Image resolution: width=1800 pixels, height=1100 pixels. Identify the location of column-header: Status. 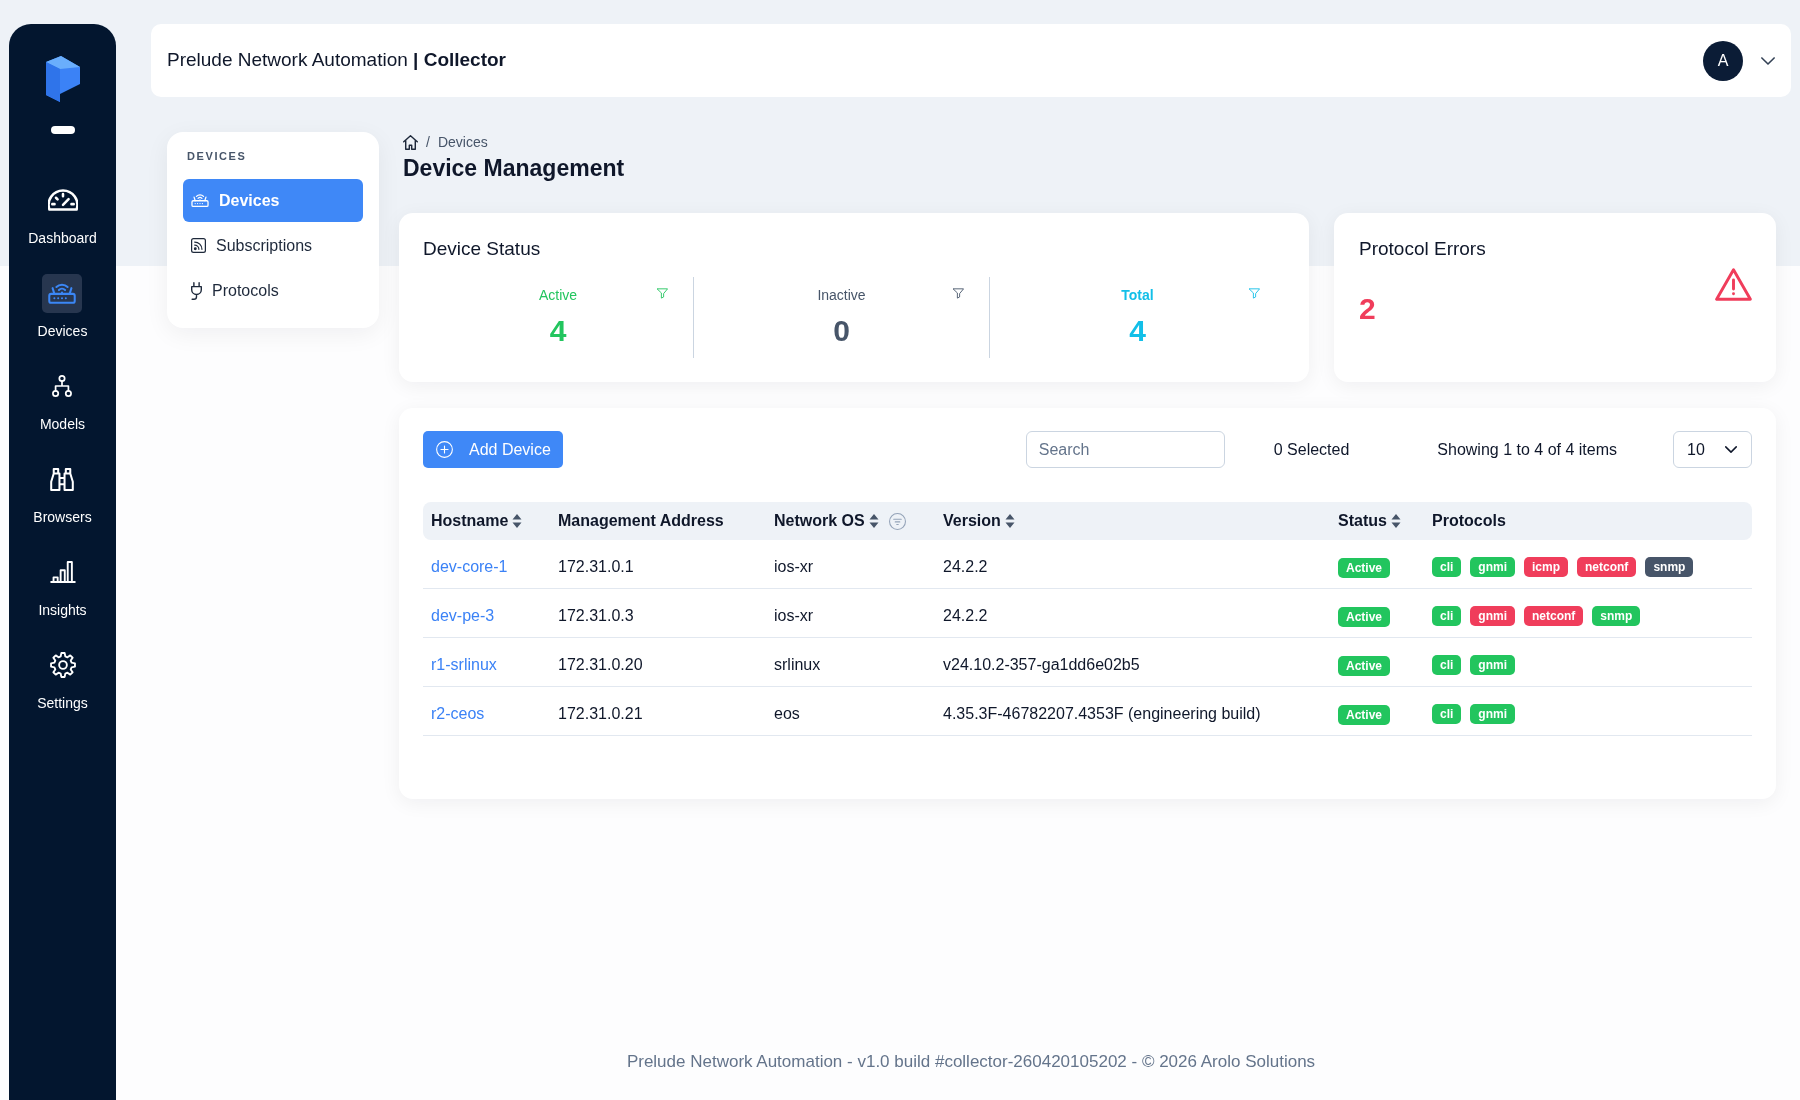
(1377, 521).